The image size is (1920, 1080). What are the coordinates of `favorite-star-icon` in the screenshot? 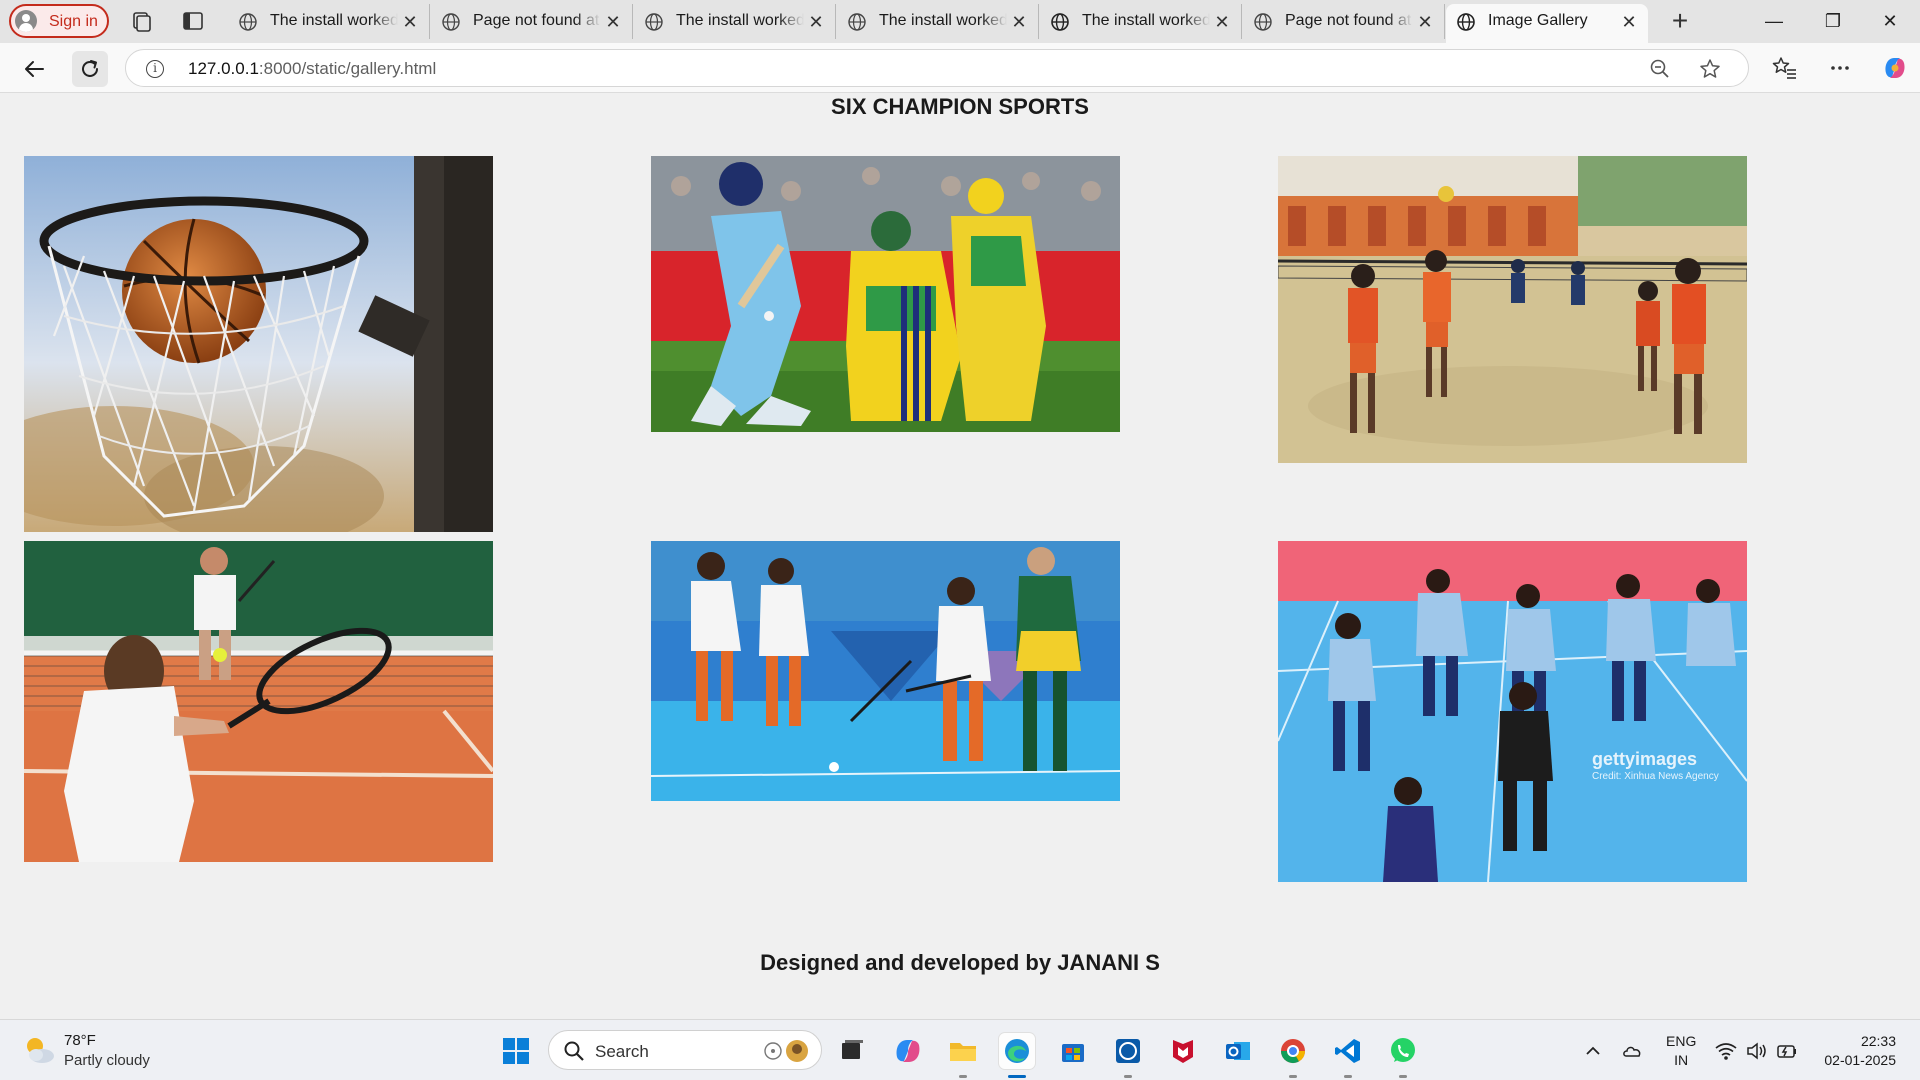 It's located at (1710, 69).